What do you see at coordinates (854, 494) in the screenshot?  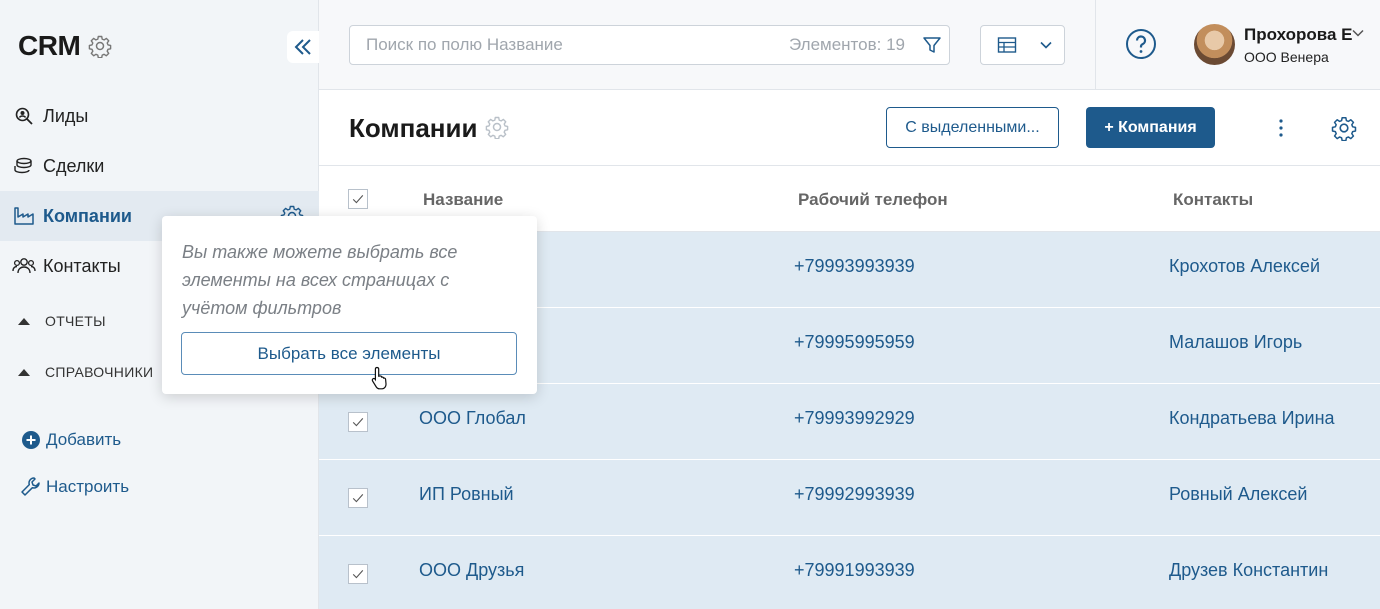 I see `phone-link: +79992993939` at bounding box center [854, 494].